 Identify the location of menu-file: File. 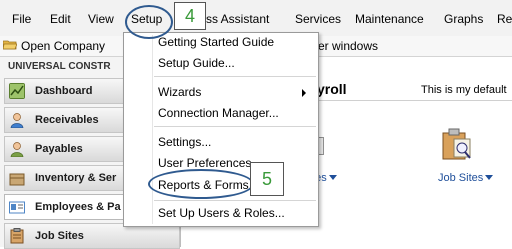
(21, 19).